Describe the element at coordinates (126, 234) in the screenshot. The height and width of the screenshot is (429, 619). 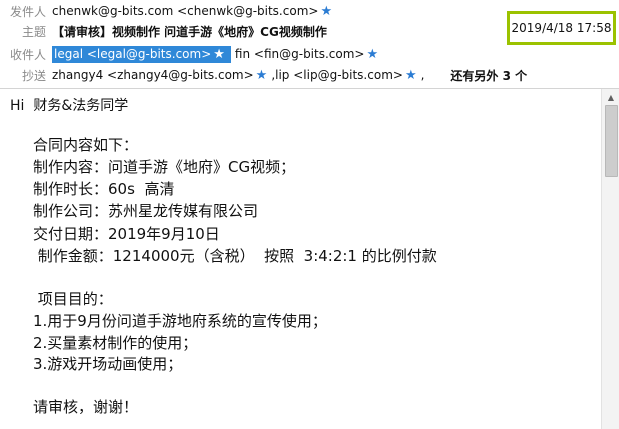
I see `body-line: 交付日期：2019年9月10日` at that location.